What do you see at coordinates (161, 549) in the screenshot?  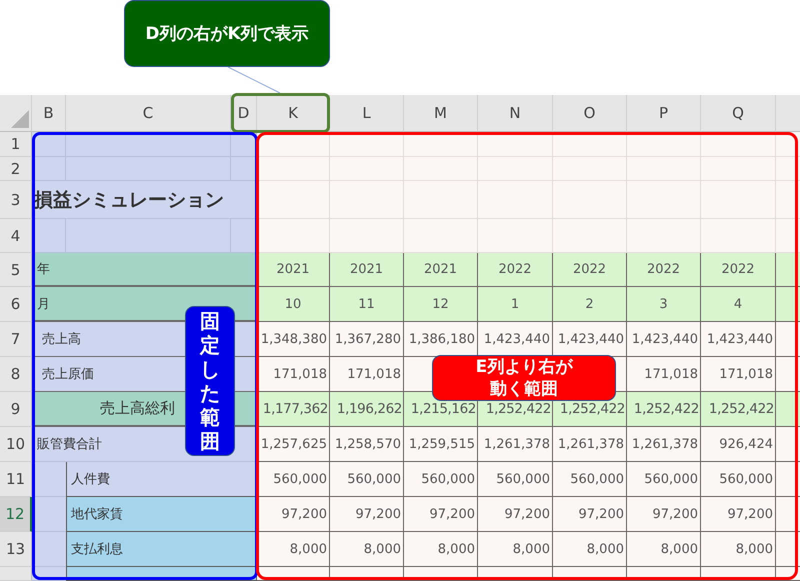 I see `row-label: 支払利息` at bounding box center [161, 549].